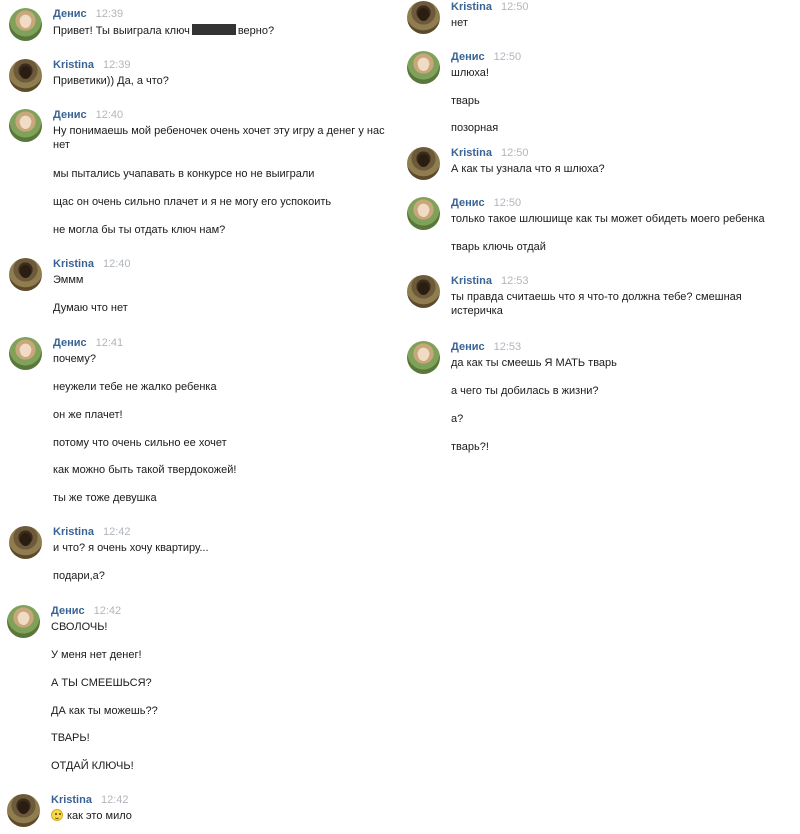 Image resolution: width=800 pixels, height=834 pixels. Describe the element at coordinates (88, 415) in the screenshot. I see `message-text: он же плачет!` at that location.